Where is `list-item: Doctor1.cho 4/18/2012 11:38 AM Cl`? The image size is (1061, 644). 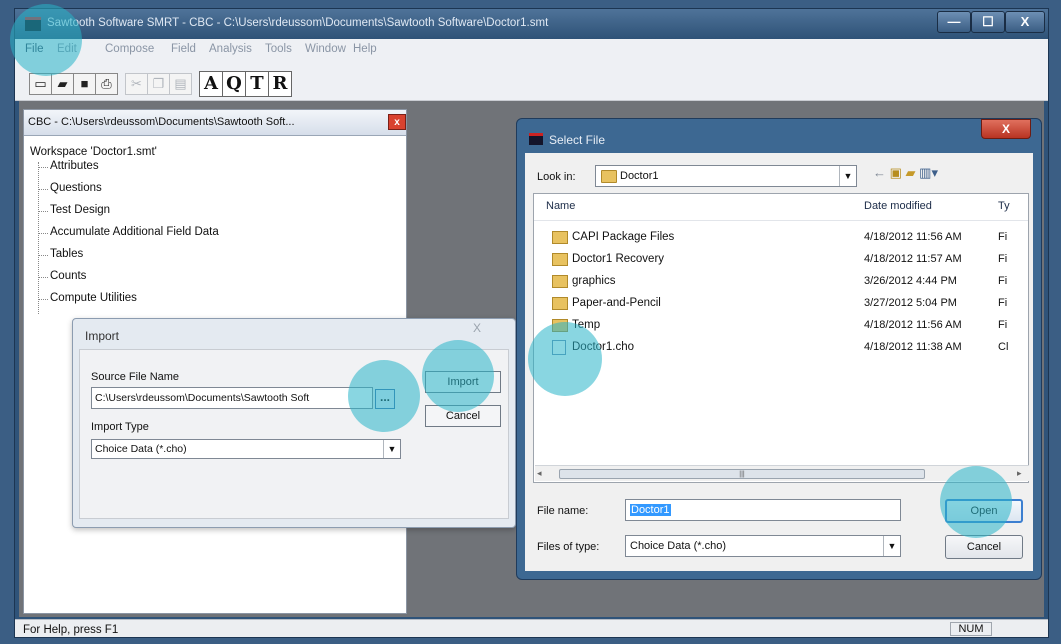 list-item: Doctor1.cho 4/18/2012 11:38 AM Cl is located at coordinates (781, 348).